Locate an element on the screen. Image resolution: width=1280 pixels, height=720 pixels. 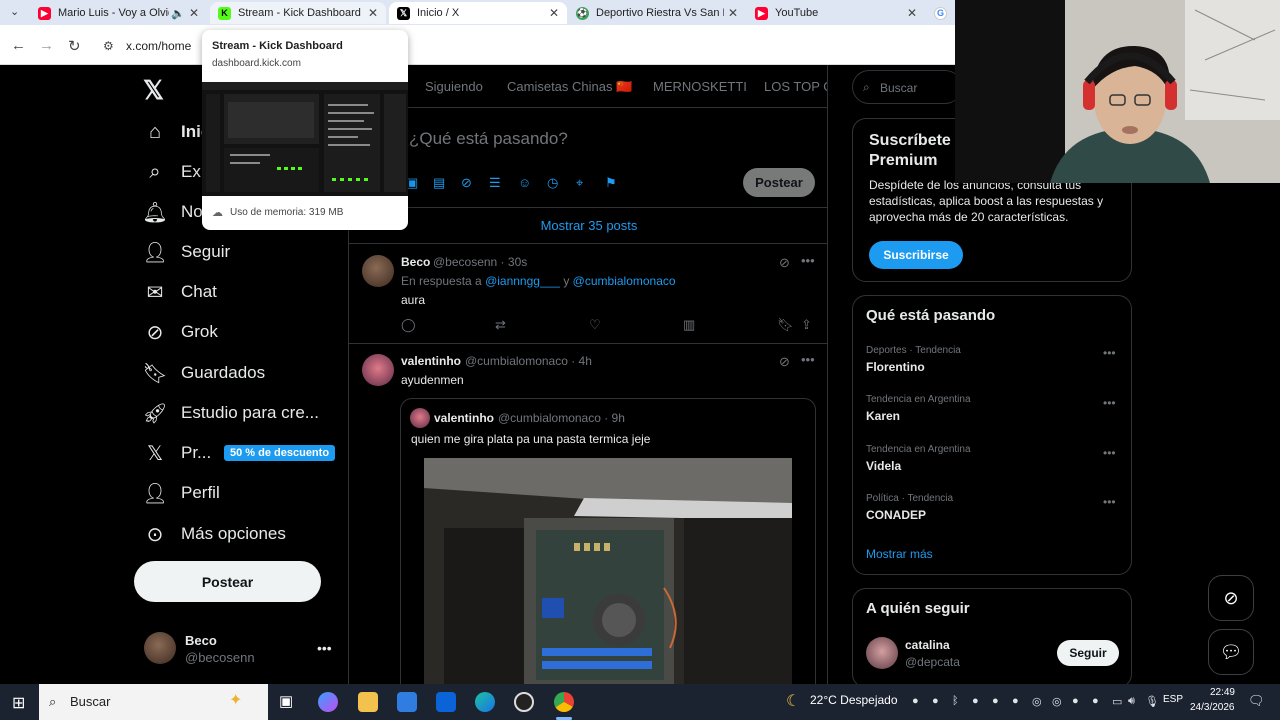
outlook-icon is located at coordinates (446, 702).